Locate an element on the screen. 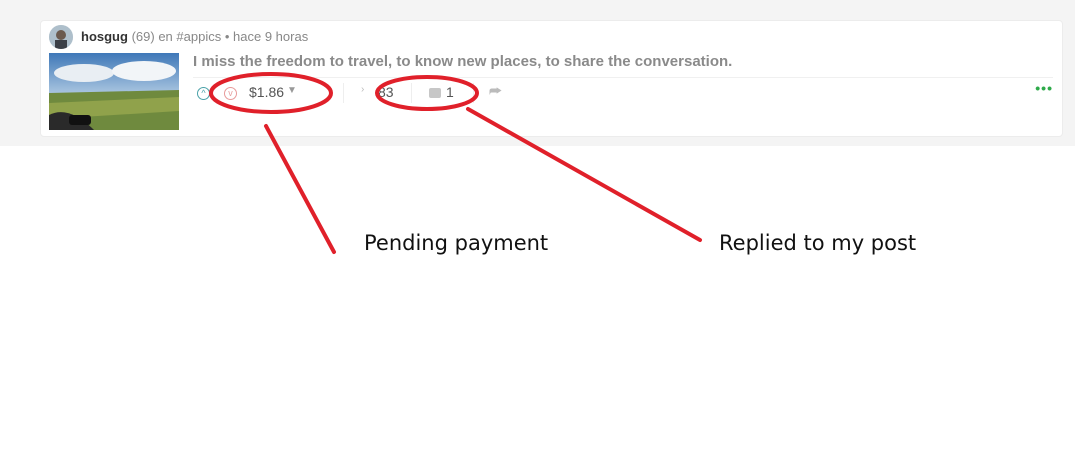 Image resolution: width=1075 pixels, height=451 pixels. author-link: hosgug is located at coordinates (104, 36).